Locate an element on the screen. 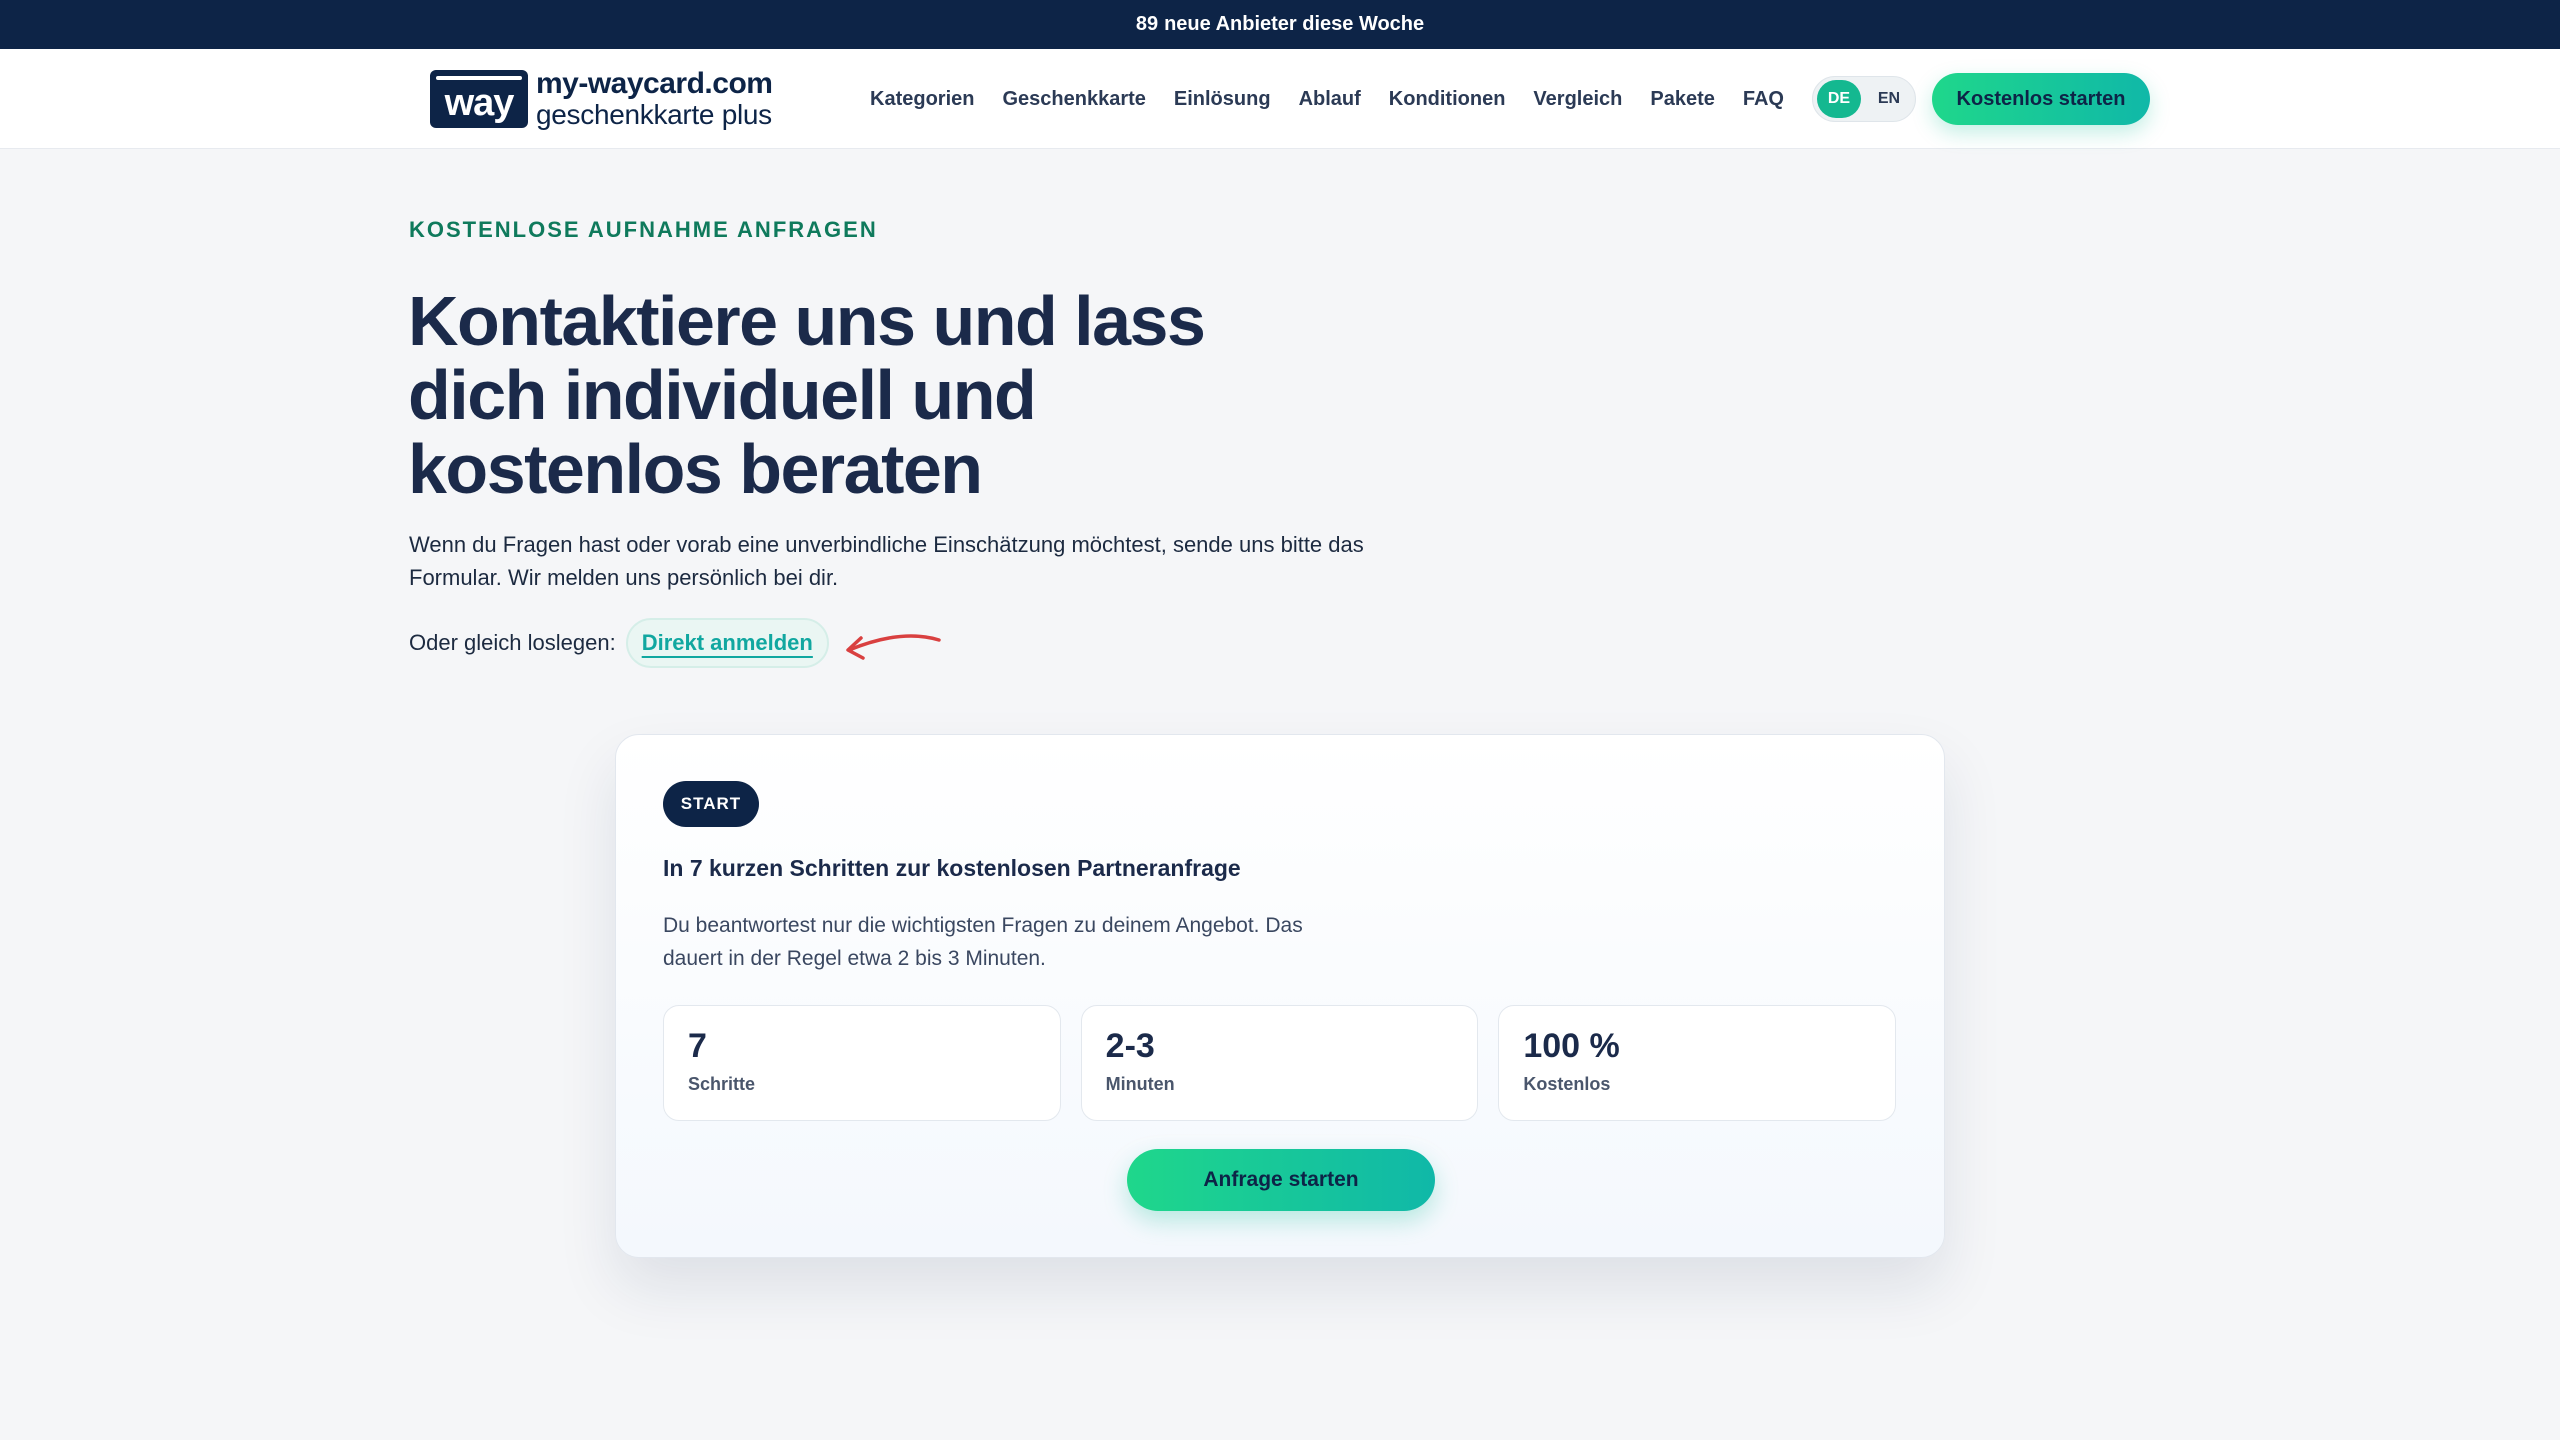  logo-badge: way is located at coordinates (479, 99).